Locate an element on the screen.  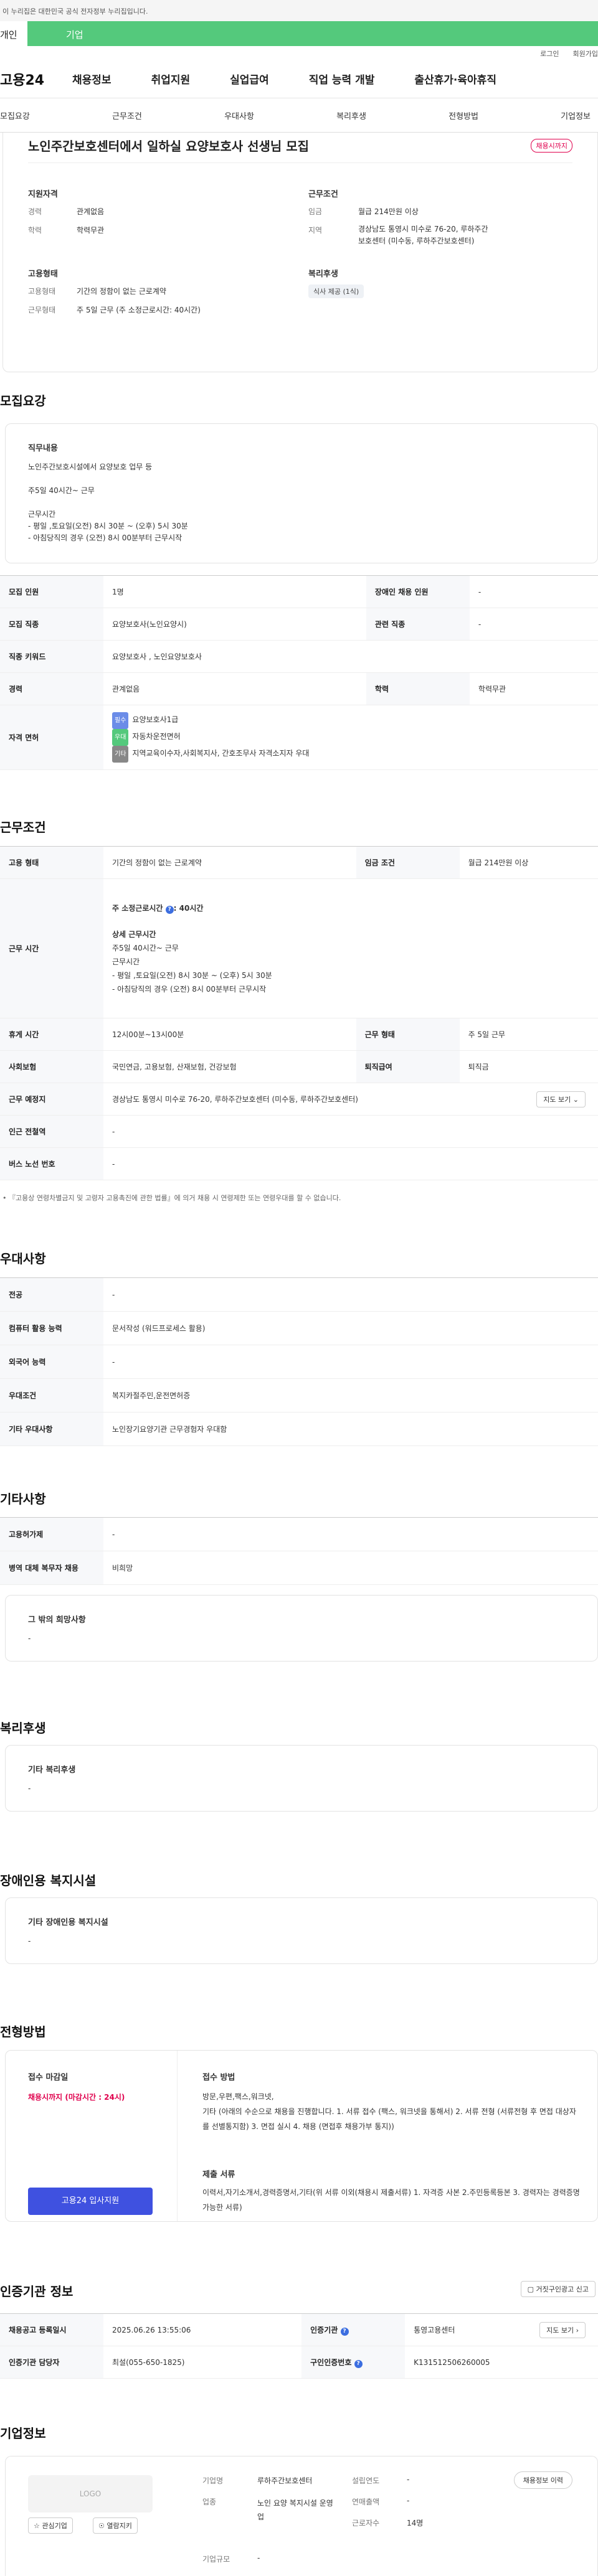
fav-company-button: ☆ 관심기업 is located at coordinates (50, 2525).